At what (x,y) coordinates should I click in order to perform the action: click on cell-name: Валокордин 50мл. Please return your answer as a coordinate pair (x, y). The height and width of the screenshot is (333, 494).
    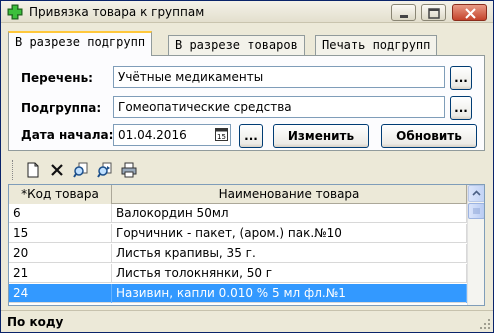
    Looking at the image, I should click on (289, 213).